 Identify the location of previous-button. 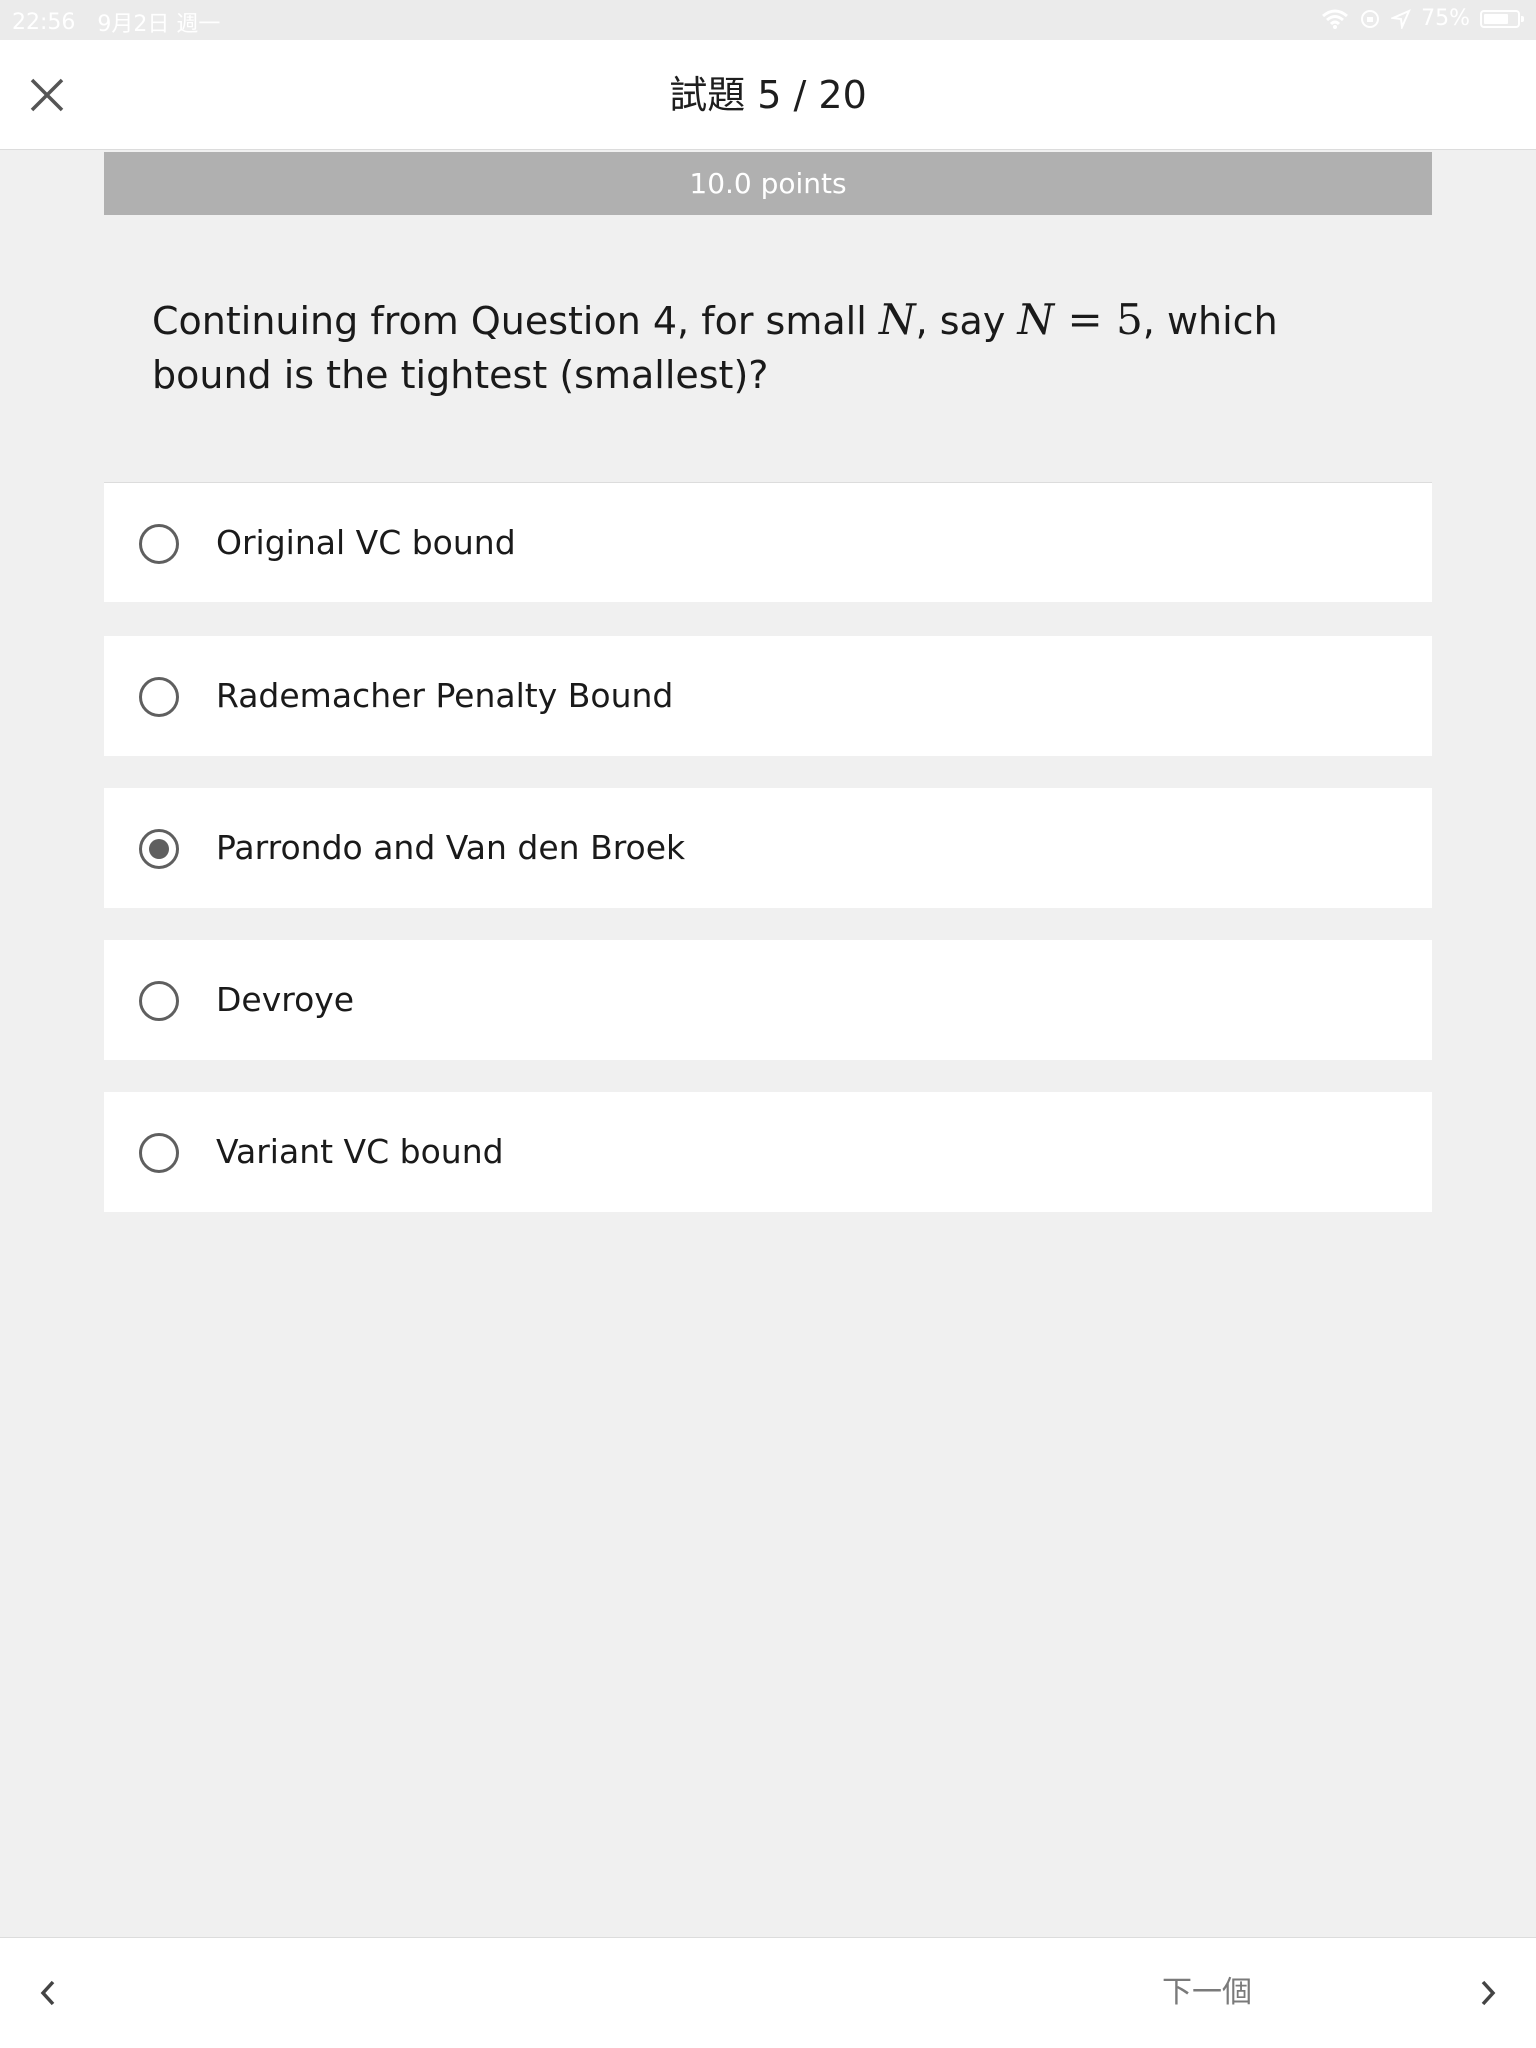
(48, 1993).